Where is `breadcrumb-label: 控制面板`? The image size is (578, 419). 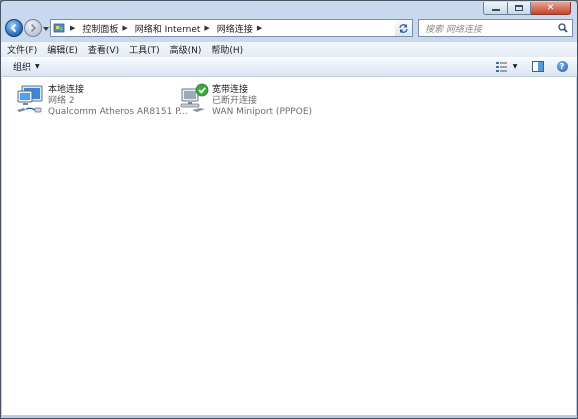
breadcrumb-label: 控制面板 is located at coordinates (100, 29).